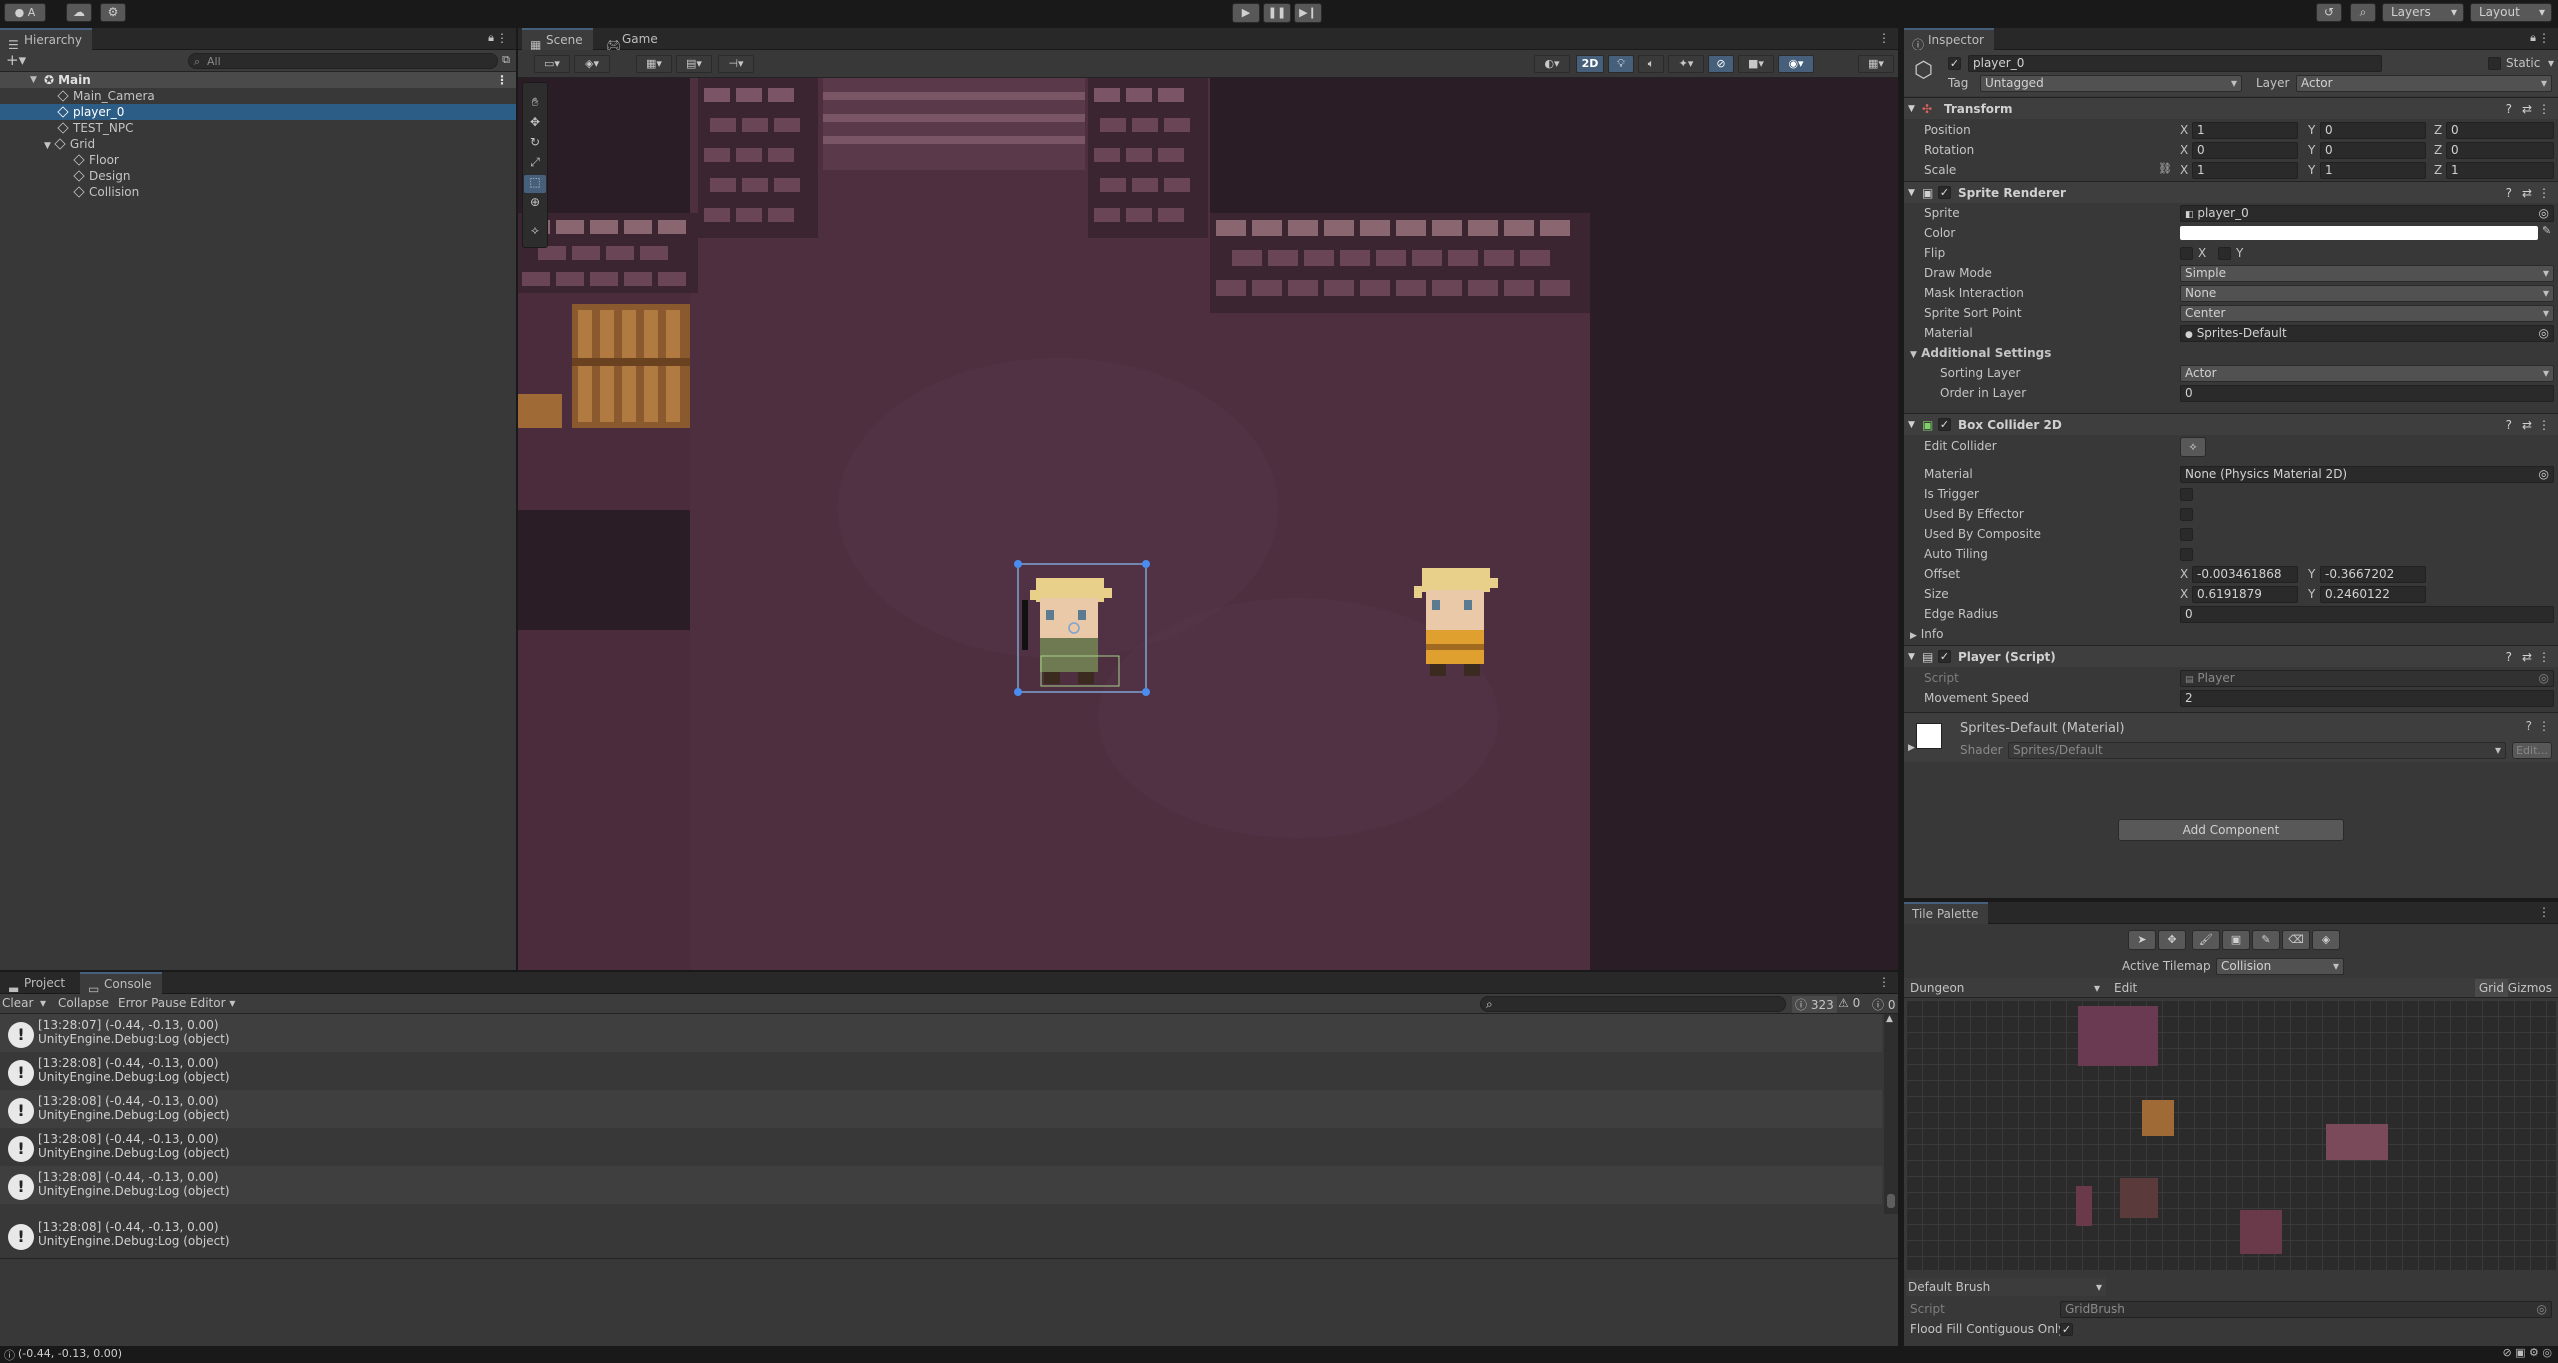  I want to click on bc-material-field: None (Physics Material 2D) ◎, so click(2367, 474).